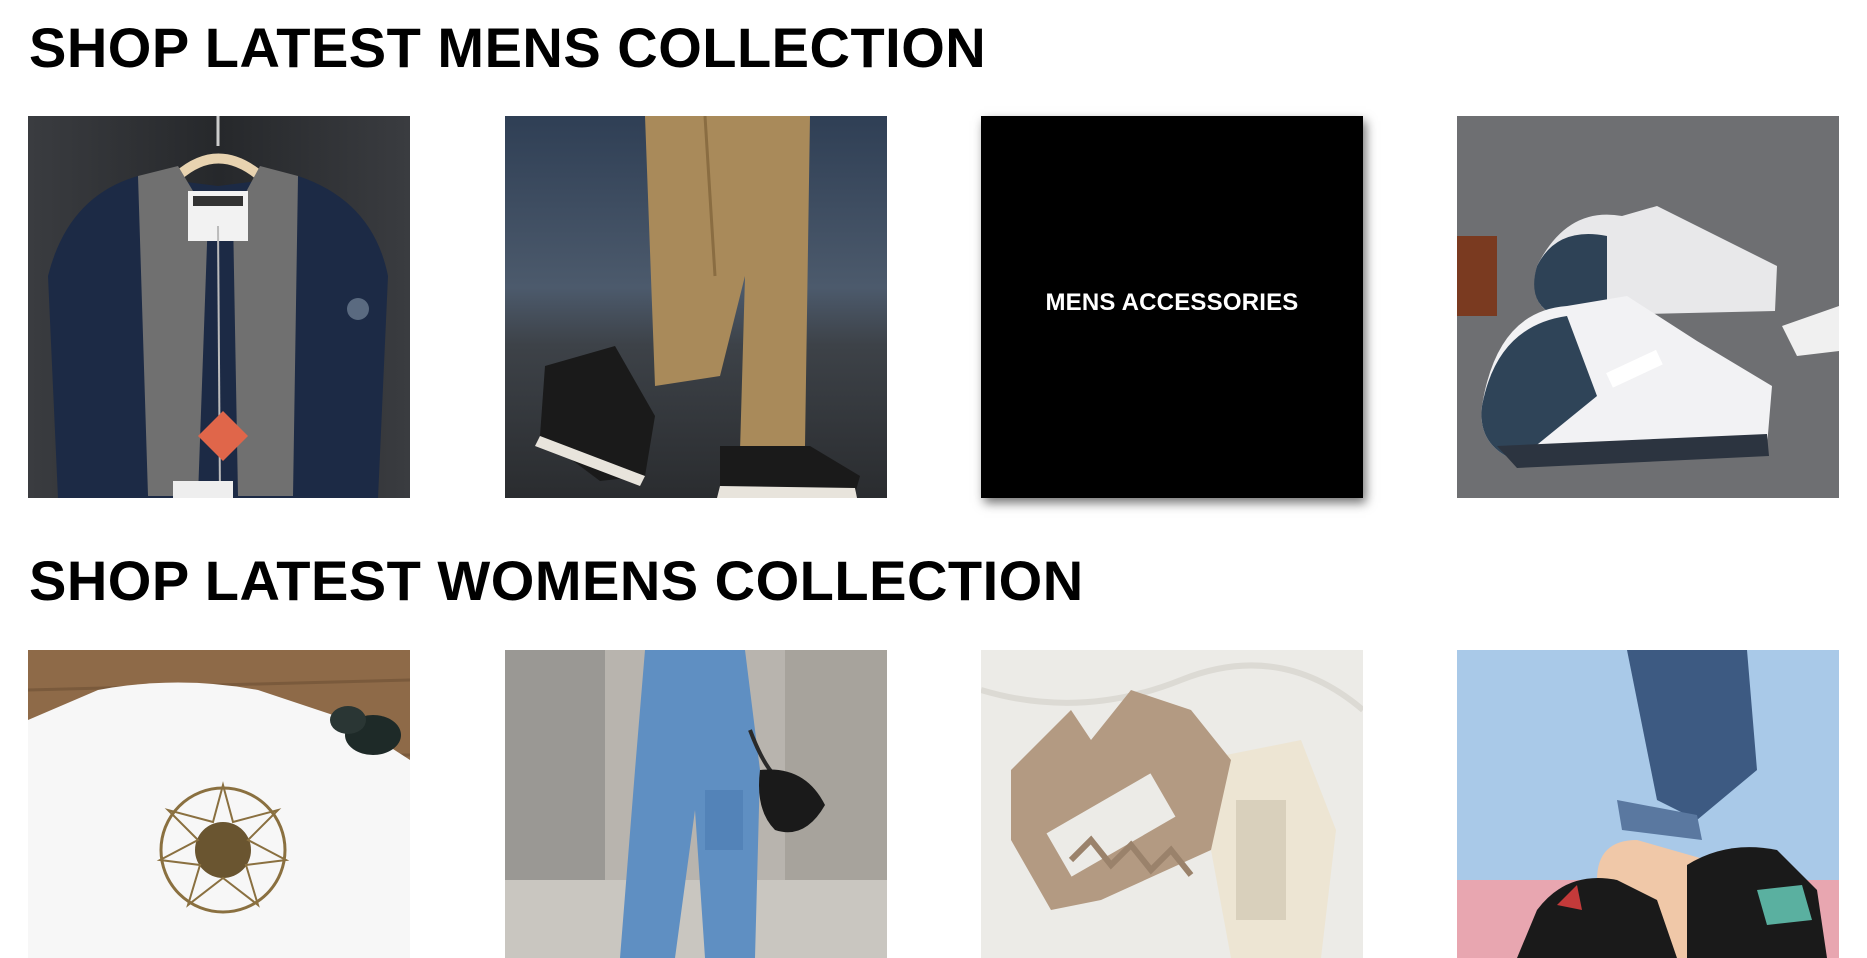  I want to click on jacket-image, so click(219, 307).